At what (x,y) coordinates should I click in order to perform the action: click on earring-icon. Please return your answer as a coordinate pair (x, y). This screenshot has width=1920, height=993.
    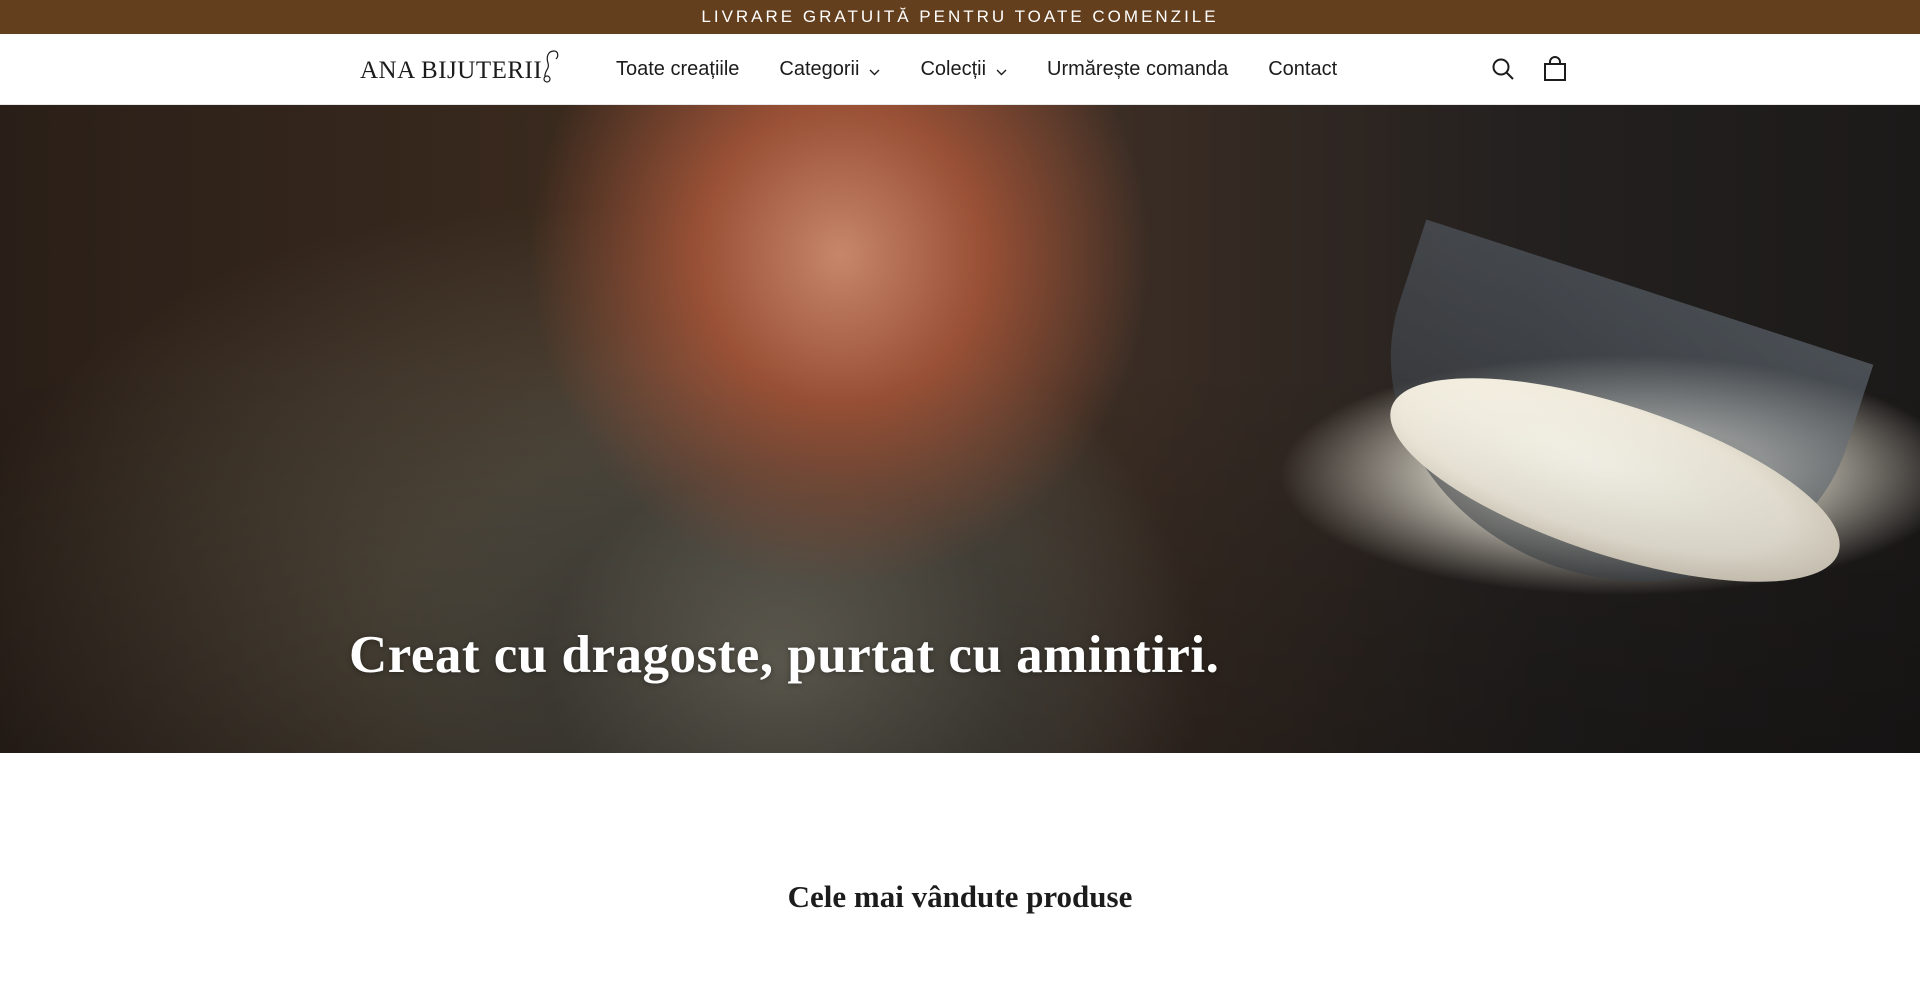
    Looking at the image, I should click on (551, 68).